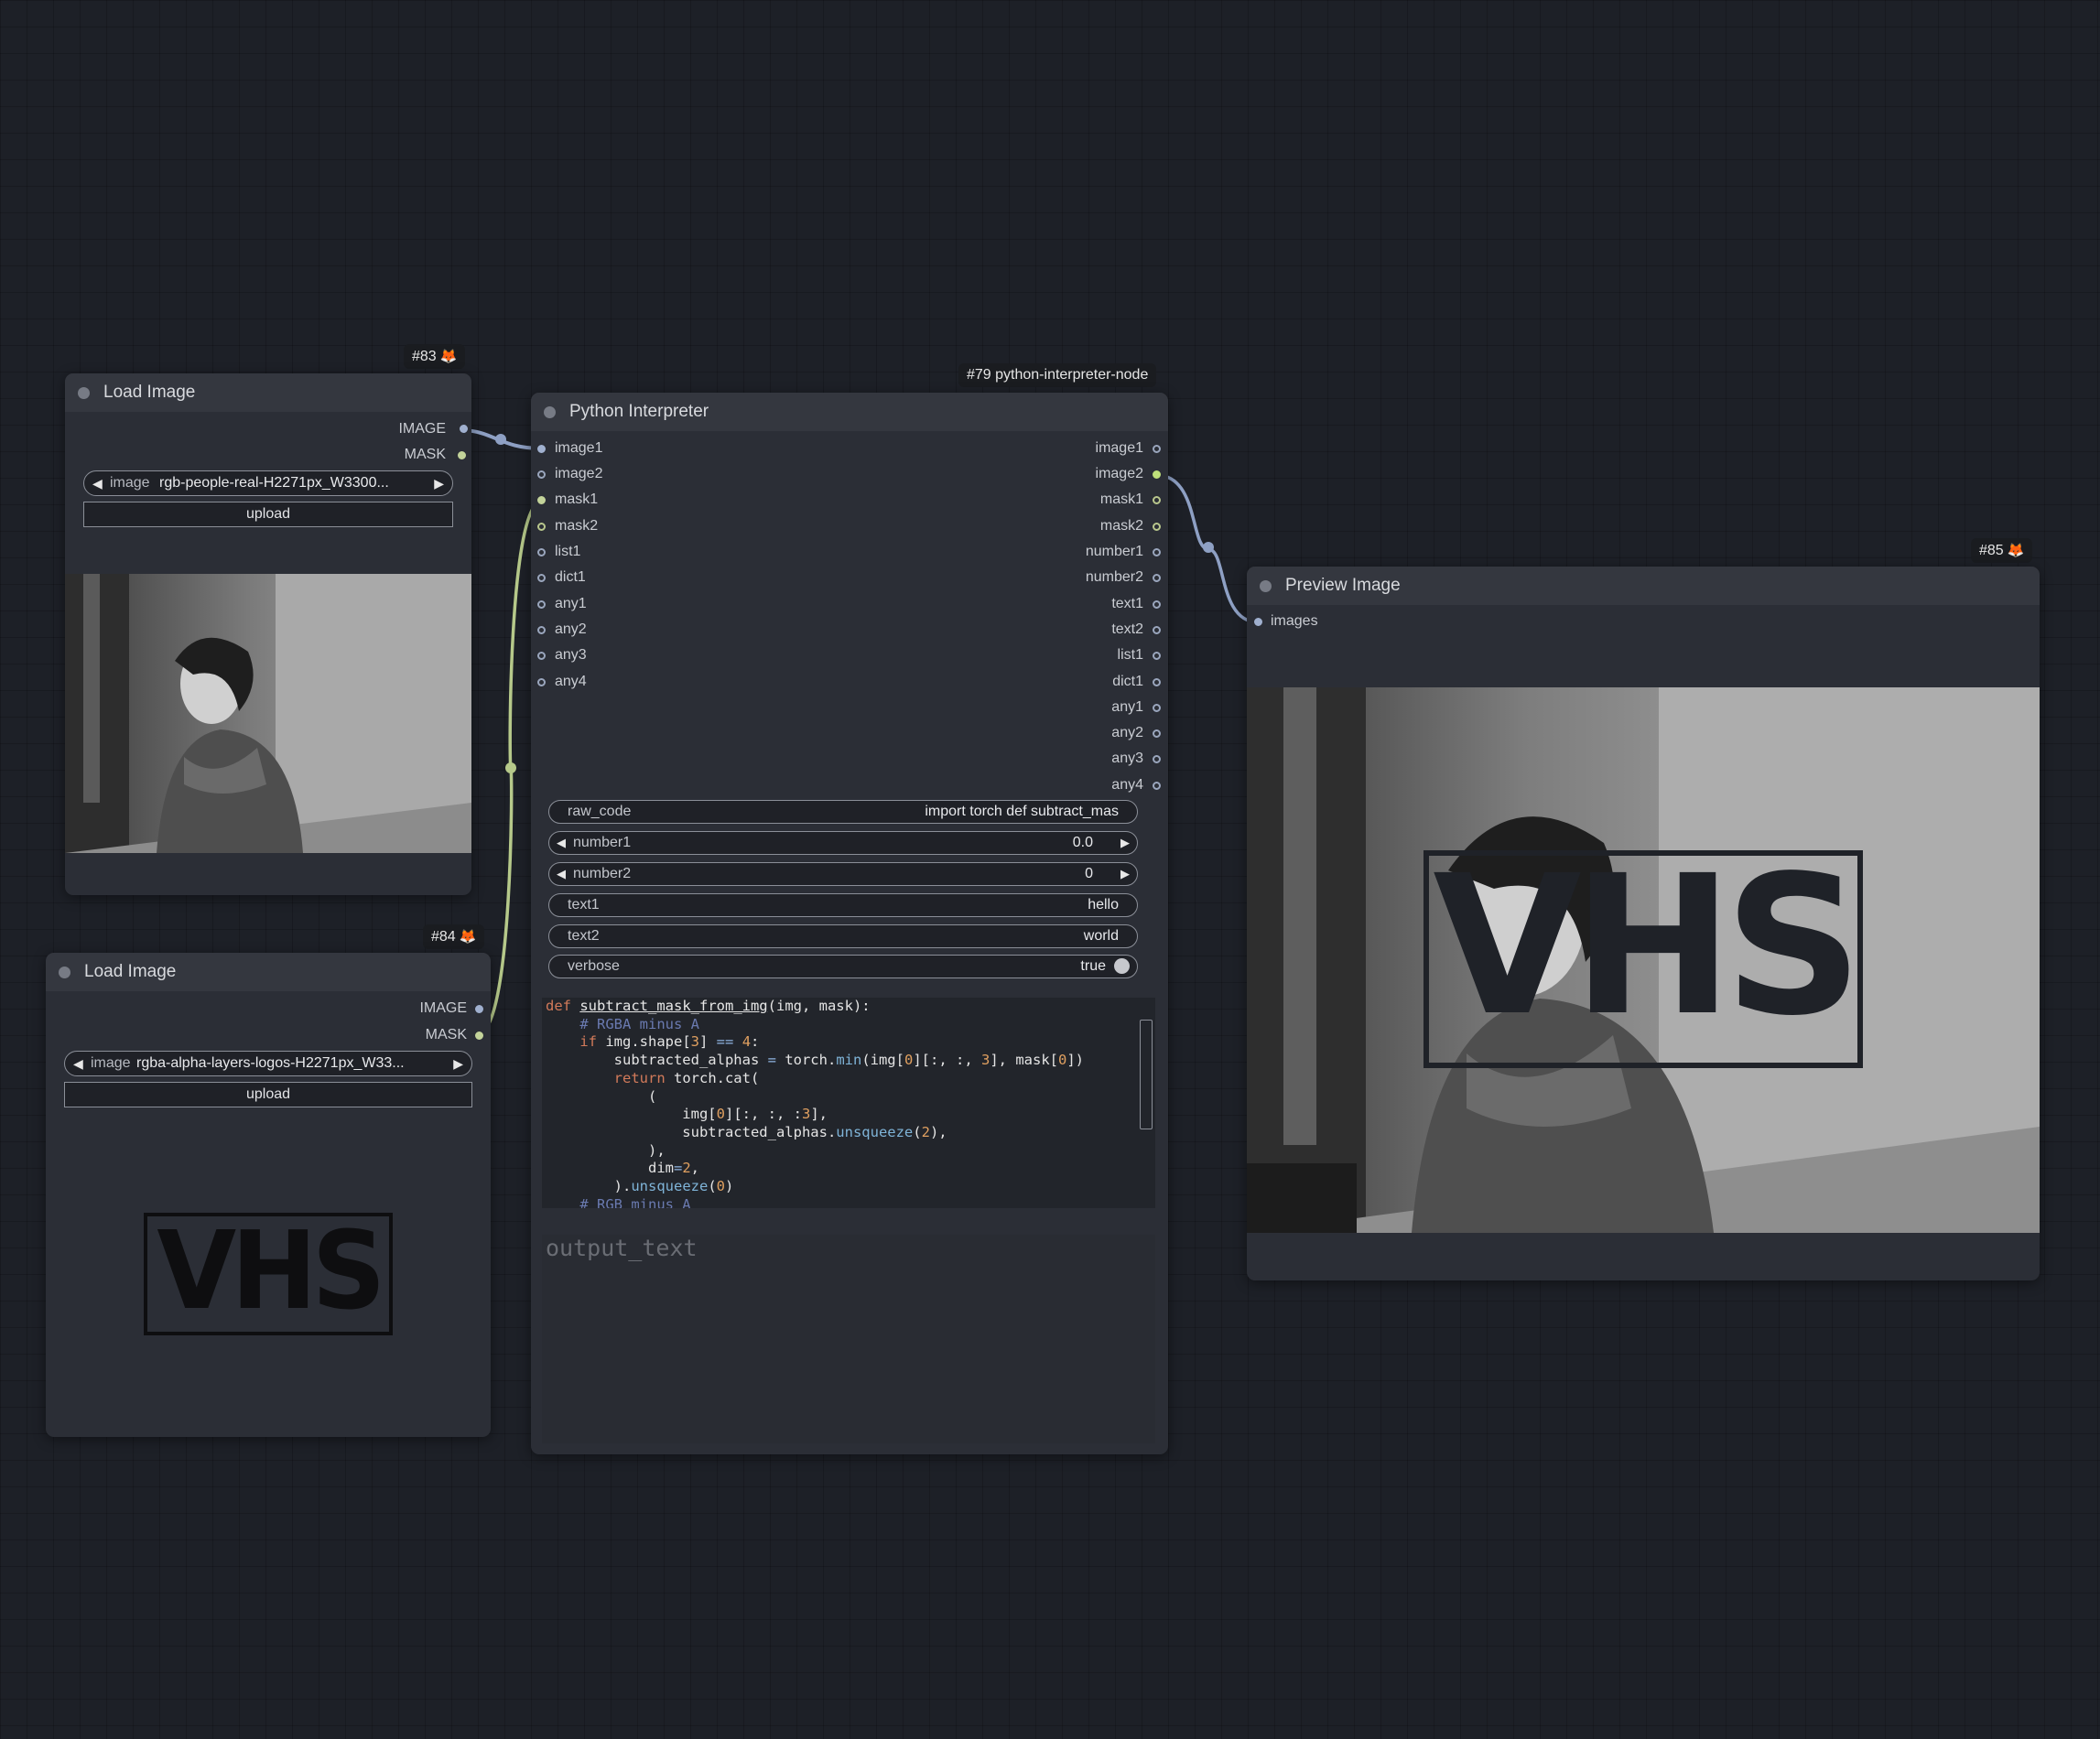 The height and width of the screenshot is (1739, 2100). I want to click on vhs-logo-image: VHS, so click(269, 1274).